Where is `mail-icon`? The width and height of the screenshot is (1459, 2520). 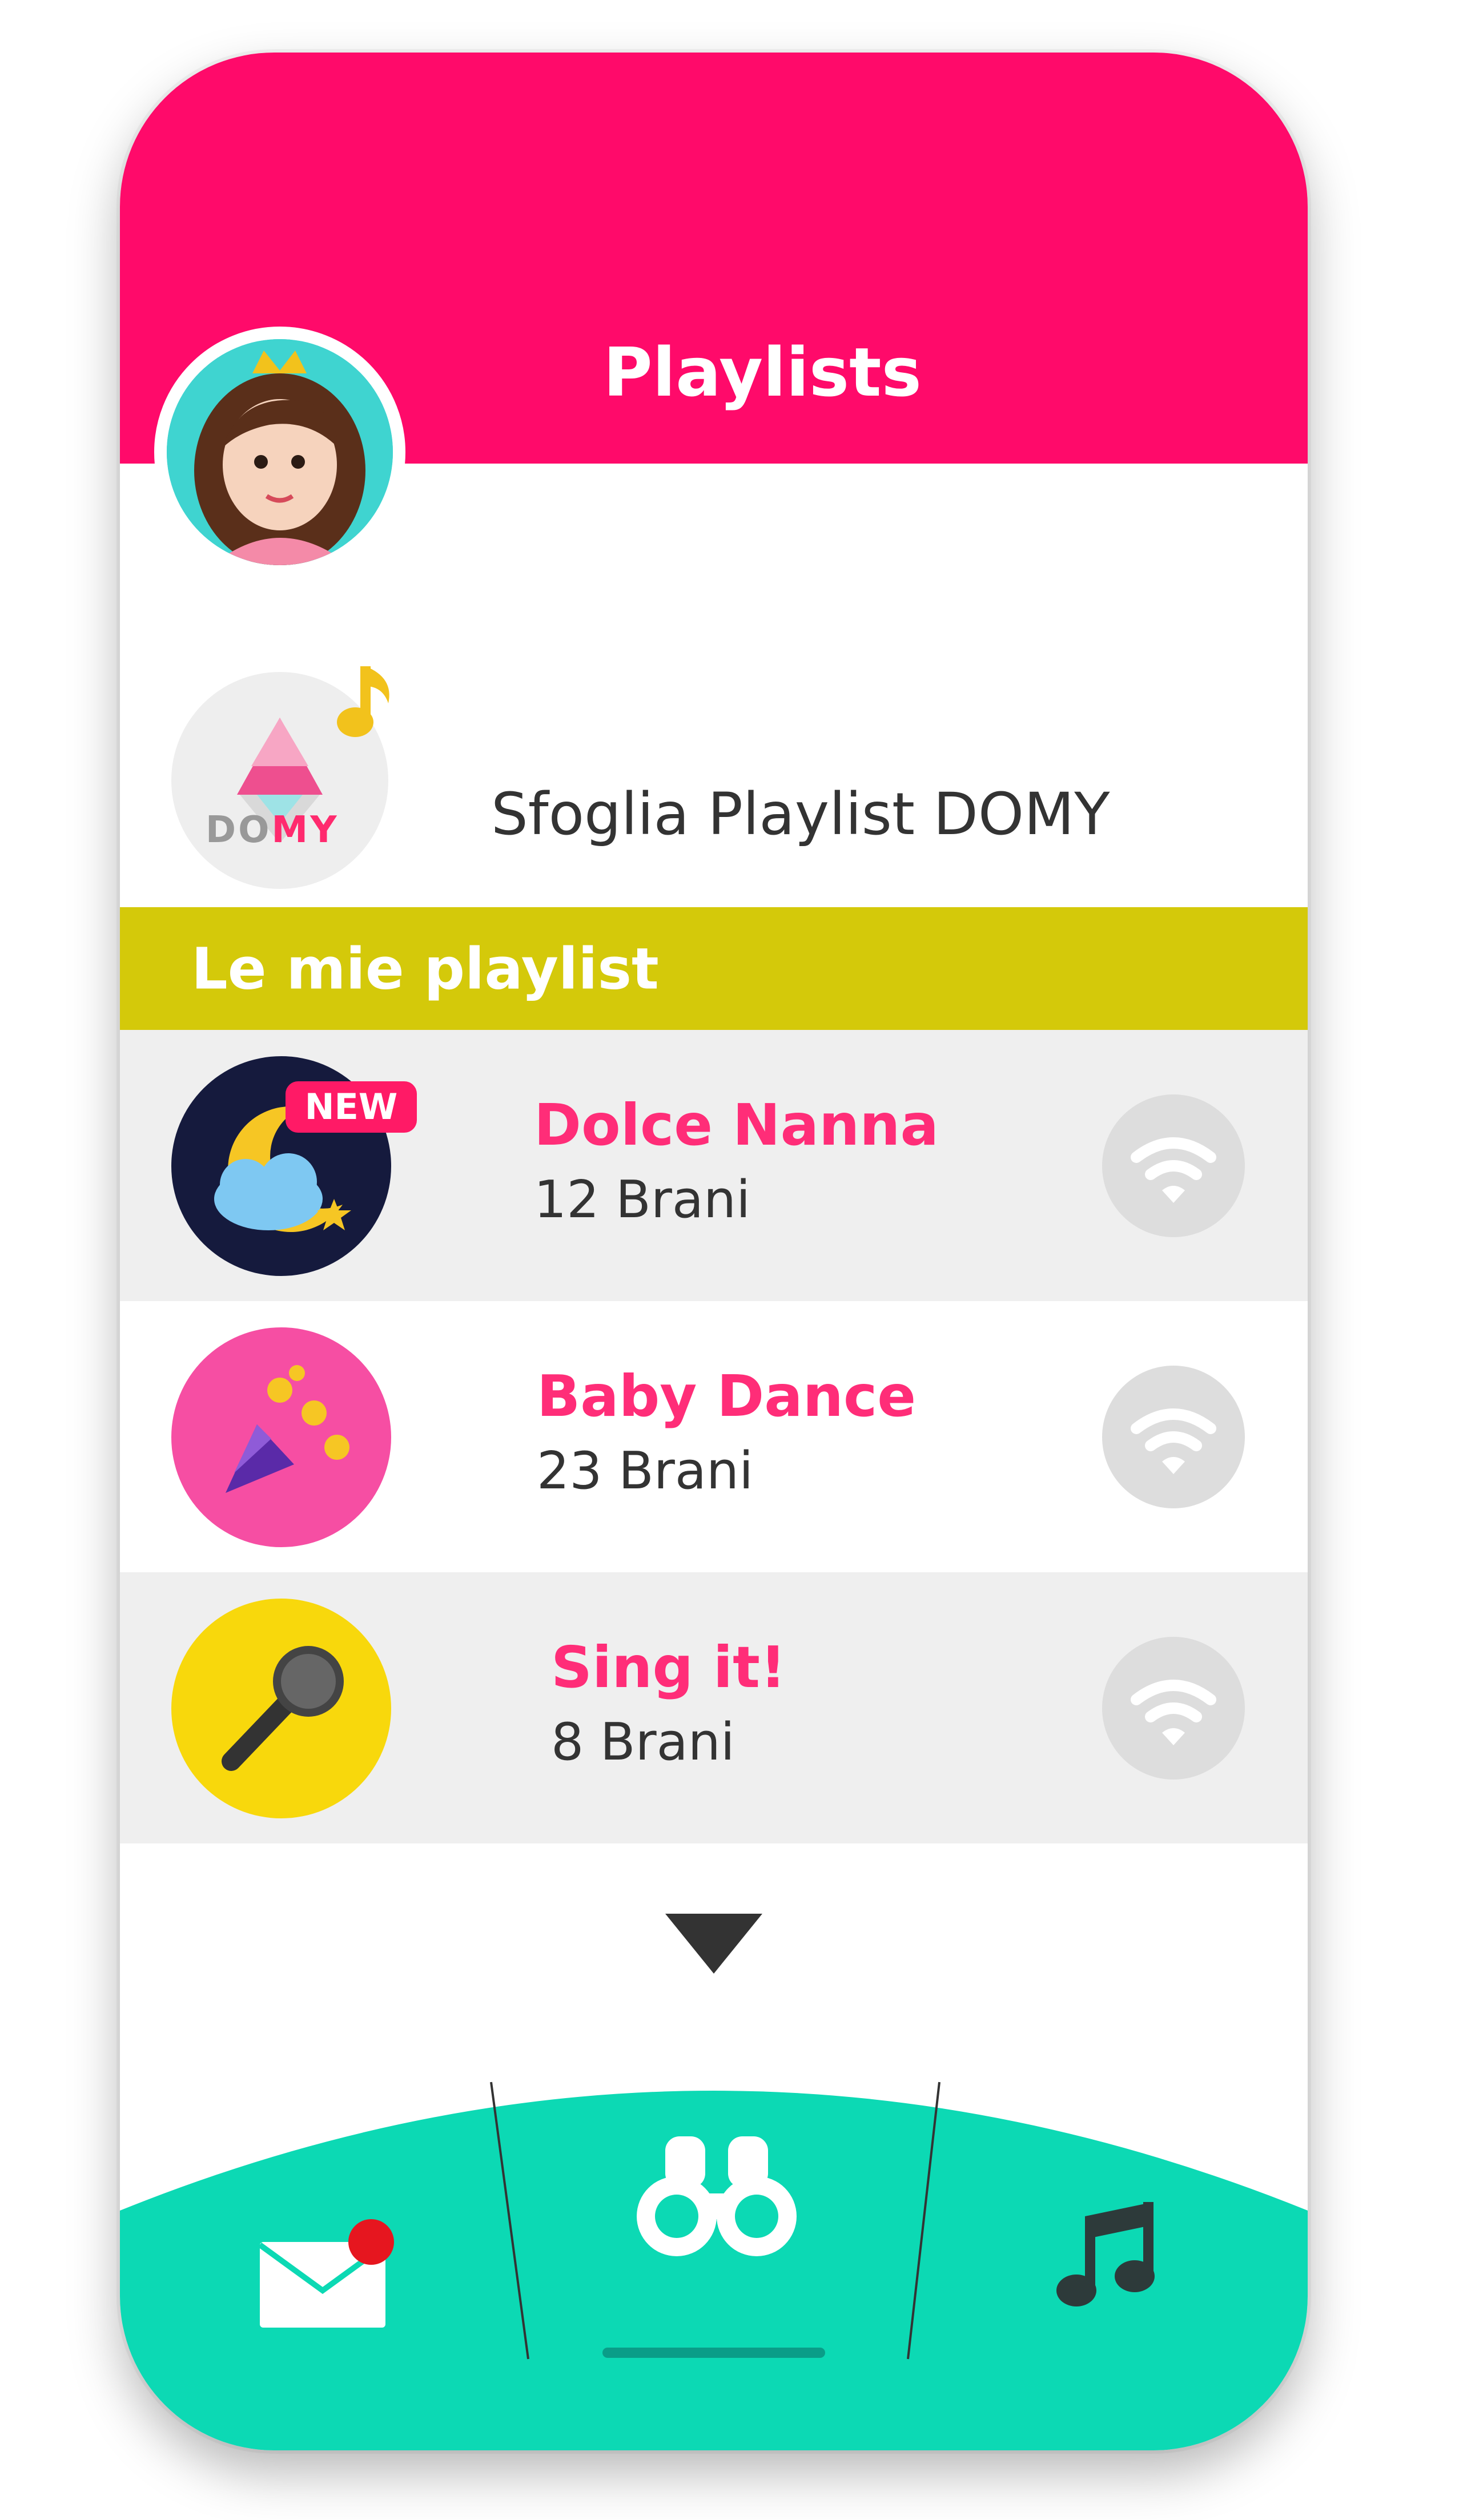 mail-icon is located at coordinates (326, 2273).